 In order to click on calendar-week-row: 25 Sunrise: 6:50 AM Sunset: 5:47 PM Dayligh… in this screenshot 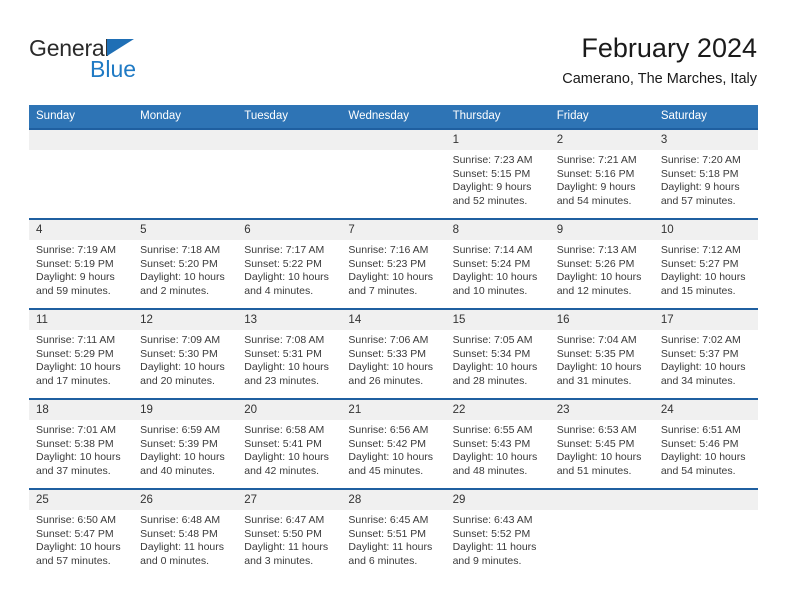, I will do `click(393, 534)`.